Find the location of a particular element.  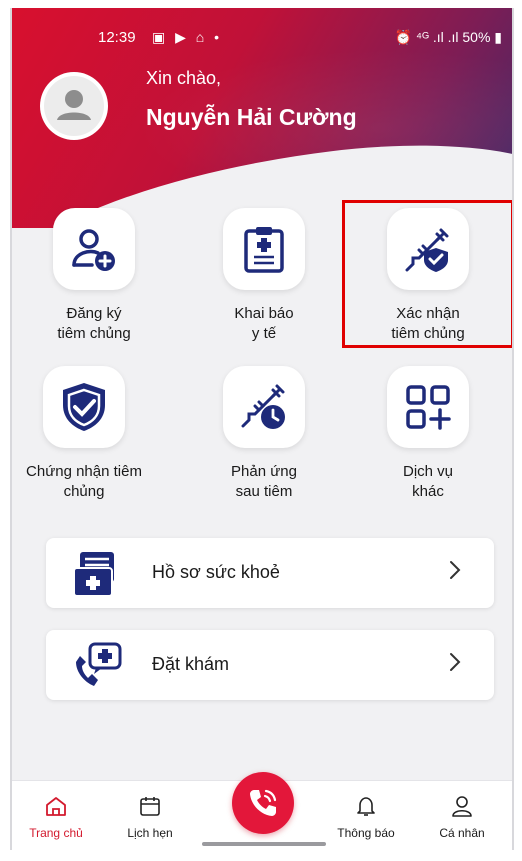

nav-home: Trang chủ is located at coordinates (56, 817).